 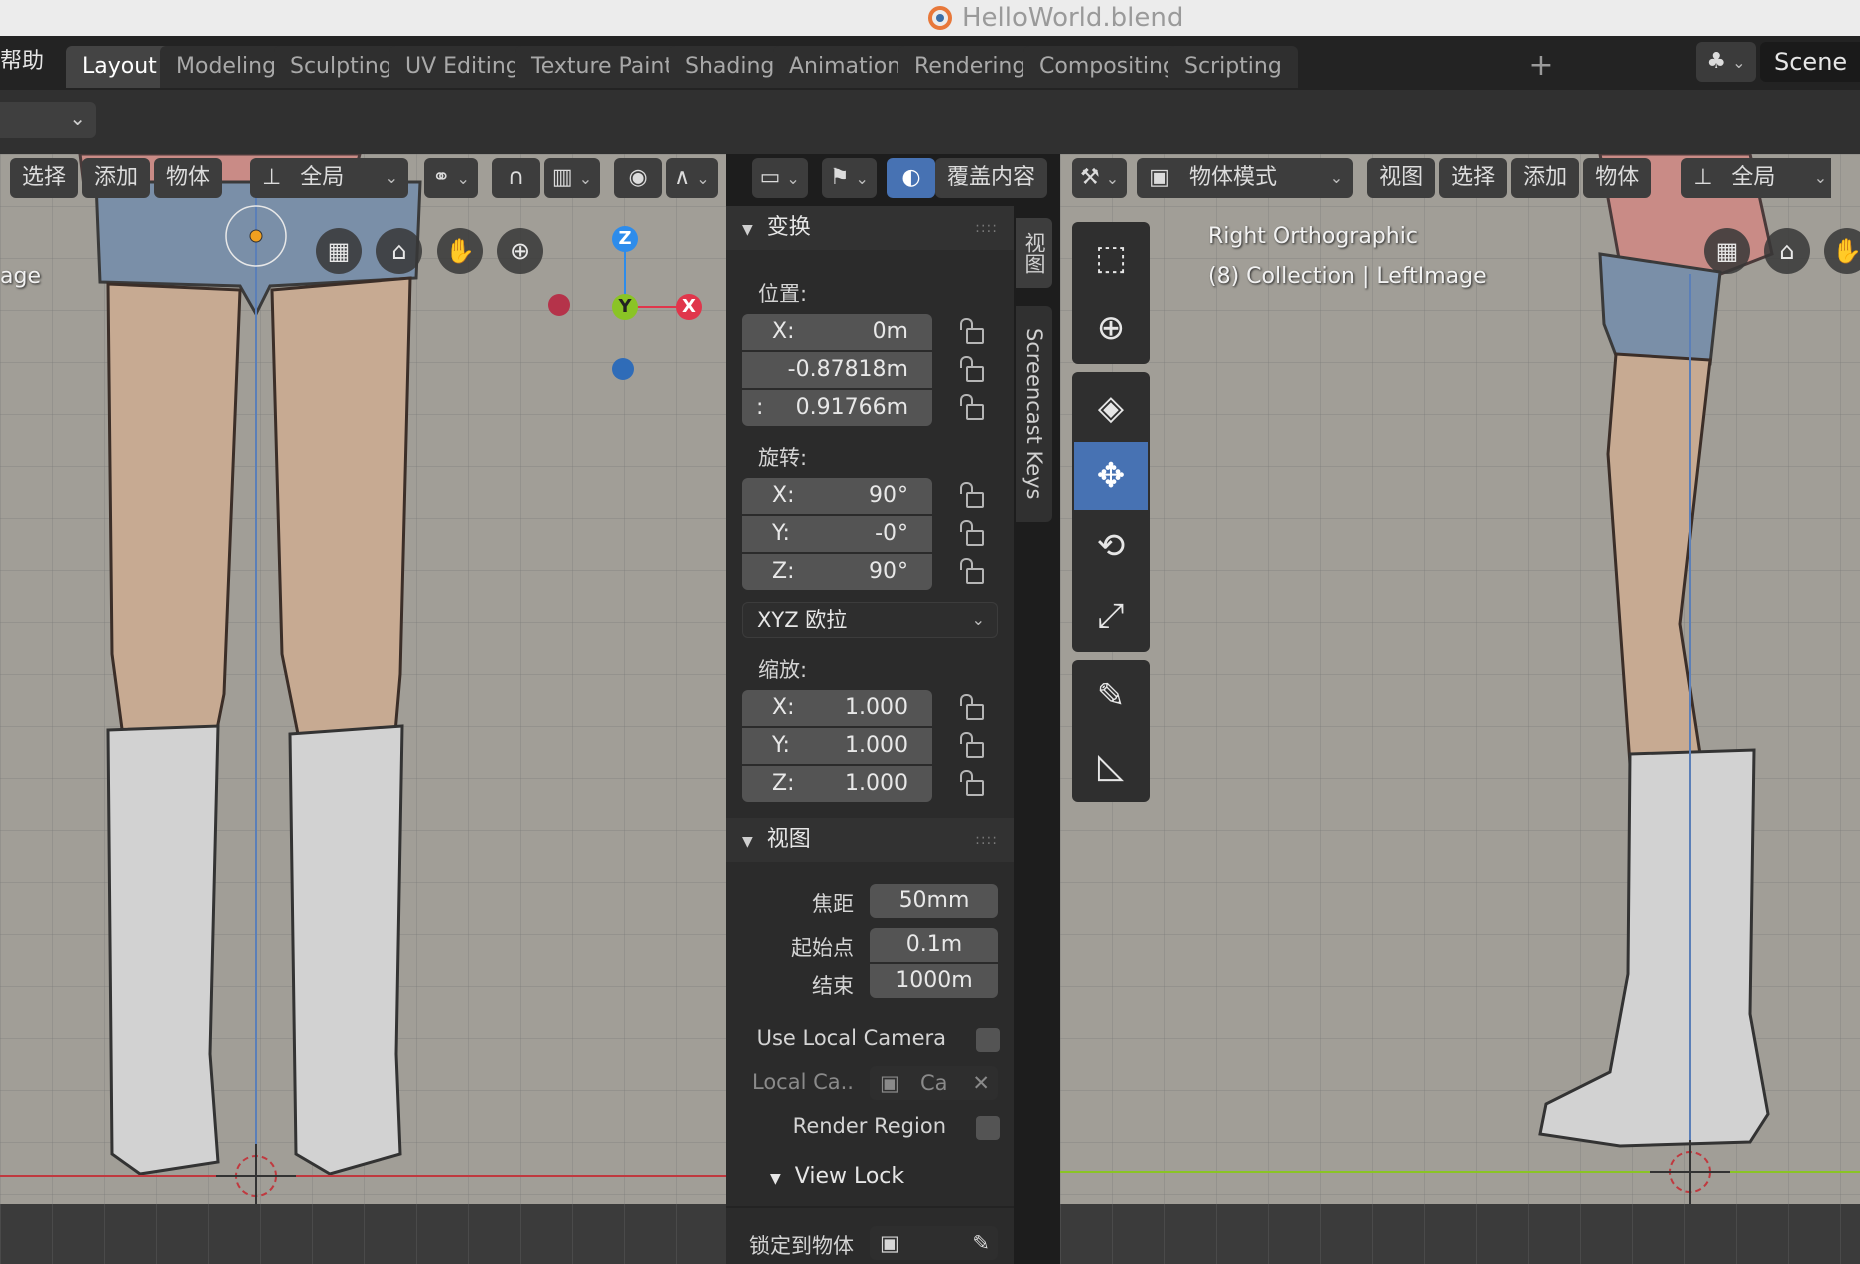 I want to click on orientation-axes-icon: ⊥, so click(x=272, y=177).